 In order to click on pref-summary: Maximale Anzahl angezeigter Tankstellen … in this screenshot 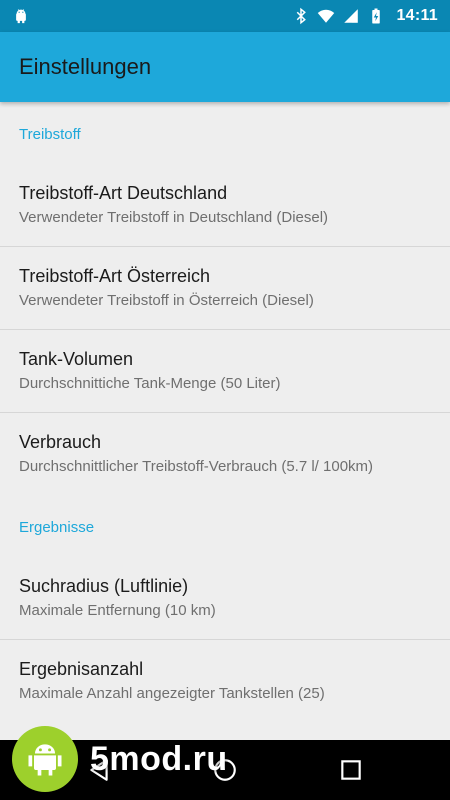, I will do `click(172, 693)`.